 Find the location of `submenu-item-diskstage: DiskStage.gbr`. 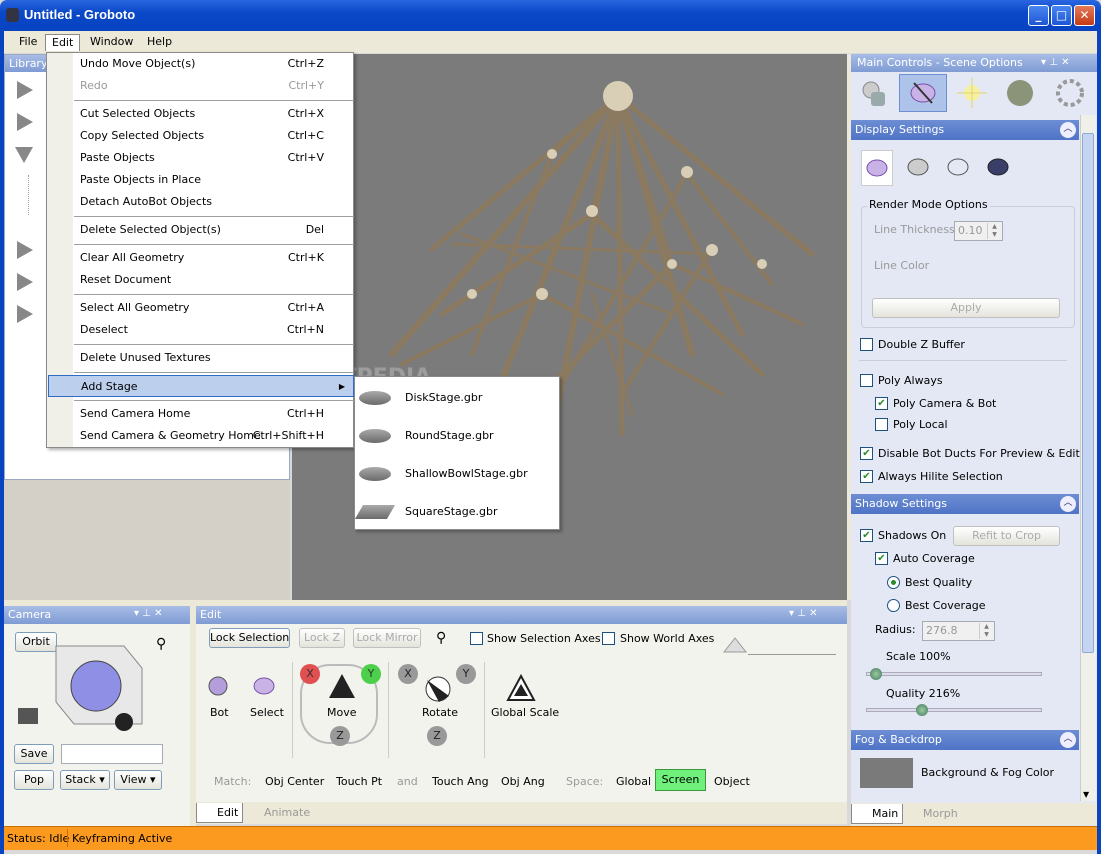

submenu-item-diskstage: DiskStage.gbr is located at coordinates (457, 398).